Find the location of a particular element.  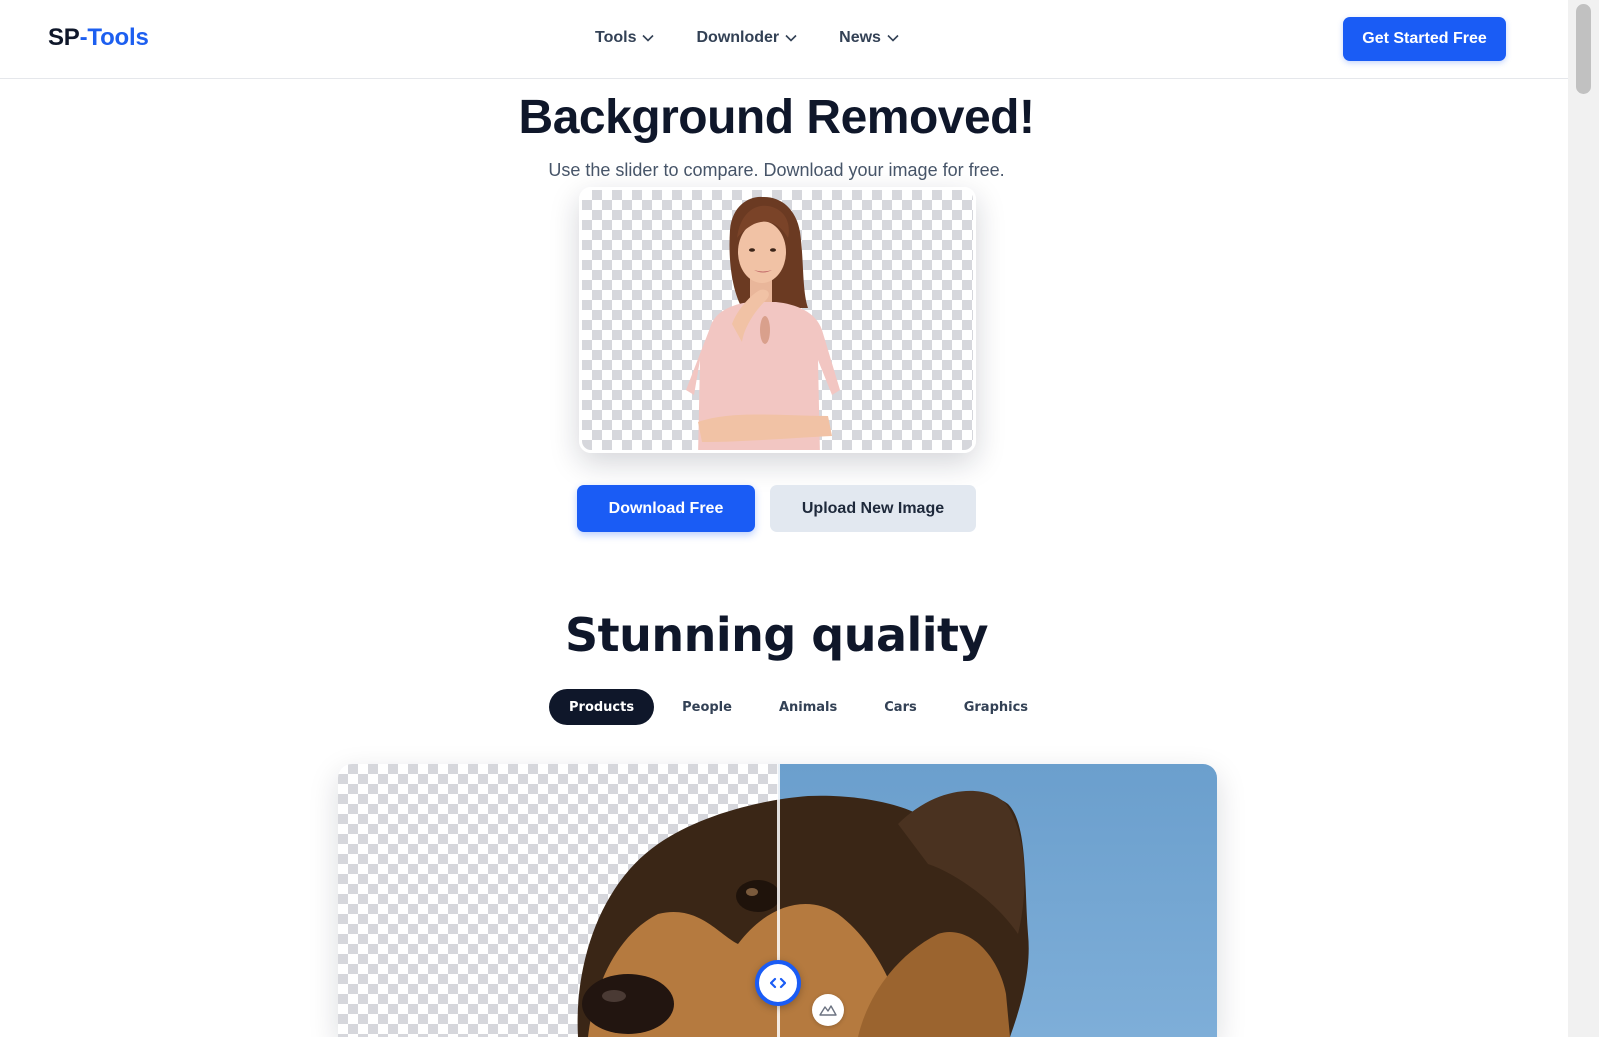

nav-item-news: News is located at coordinates (869, 38).